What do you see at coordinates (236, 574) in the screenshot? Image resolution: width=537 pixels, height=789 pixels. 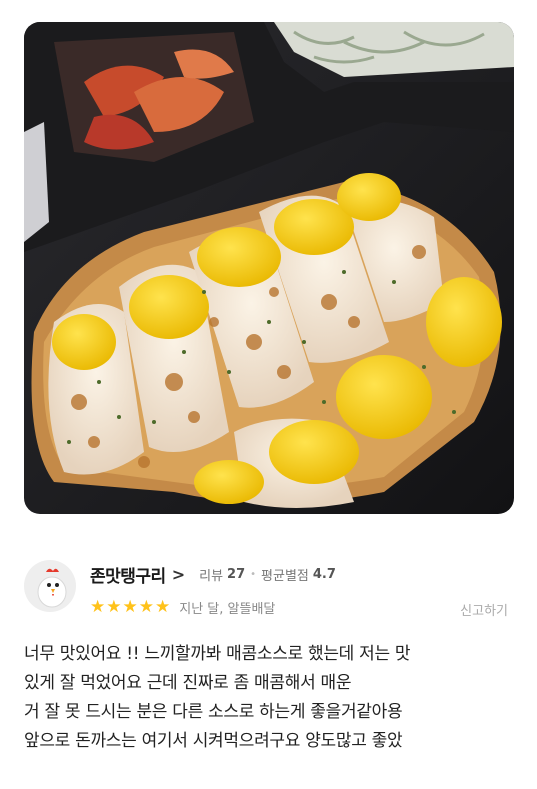 I see `review-count: 27` at bounding box center [236, 574].